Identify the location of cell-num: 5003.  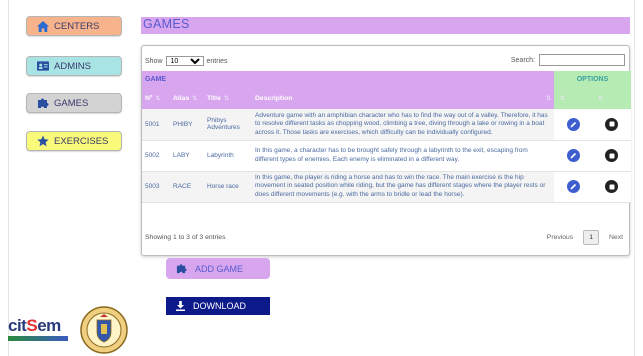
(156, 186).